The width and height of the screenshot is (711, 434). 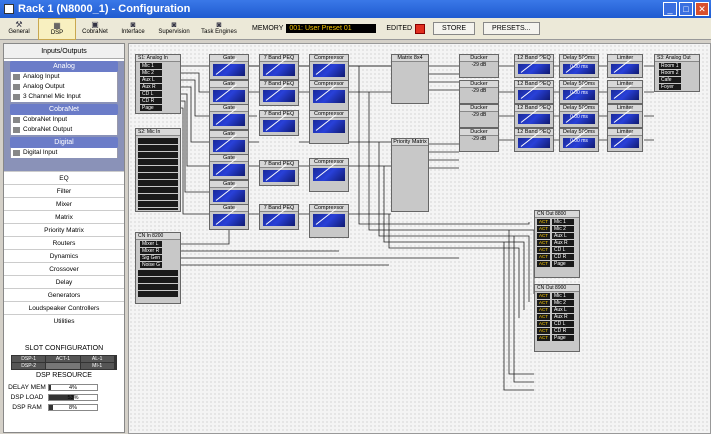 What do you see at coordinates (543, 228) in the screenshot?
I see `act-badge: ACT` at bounding box center [543, 228].